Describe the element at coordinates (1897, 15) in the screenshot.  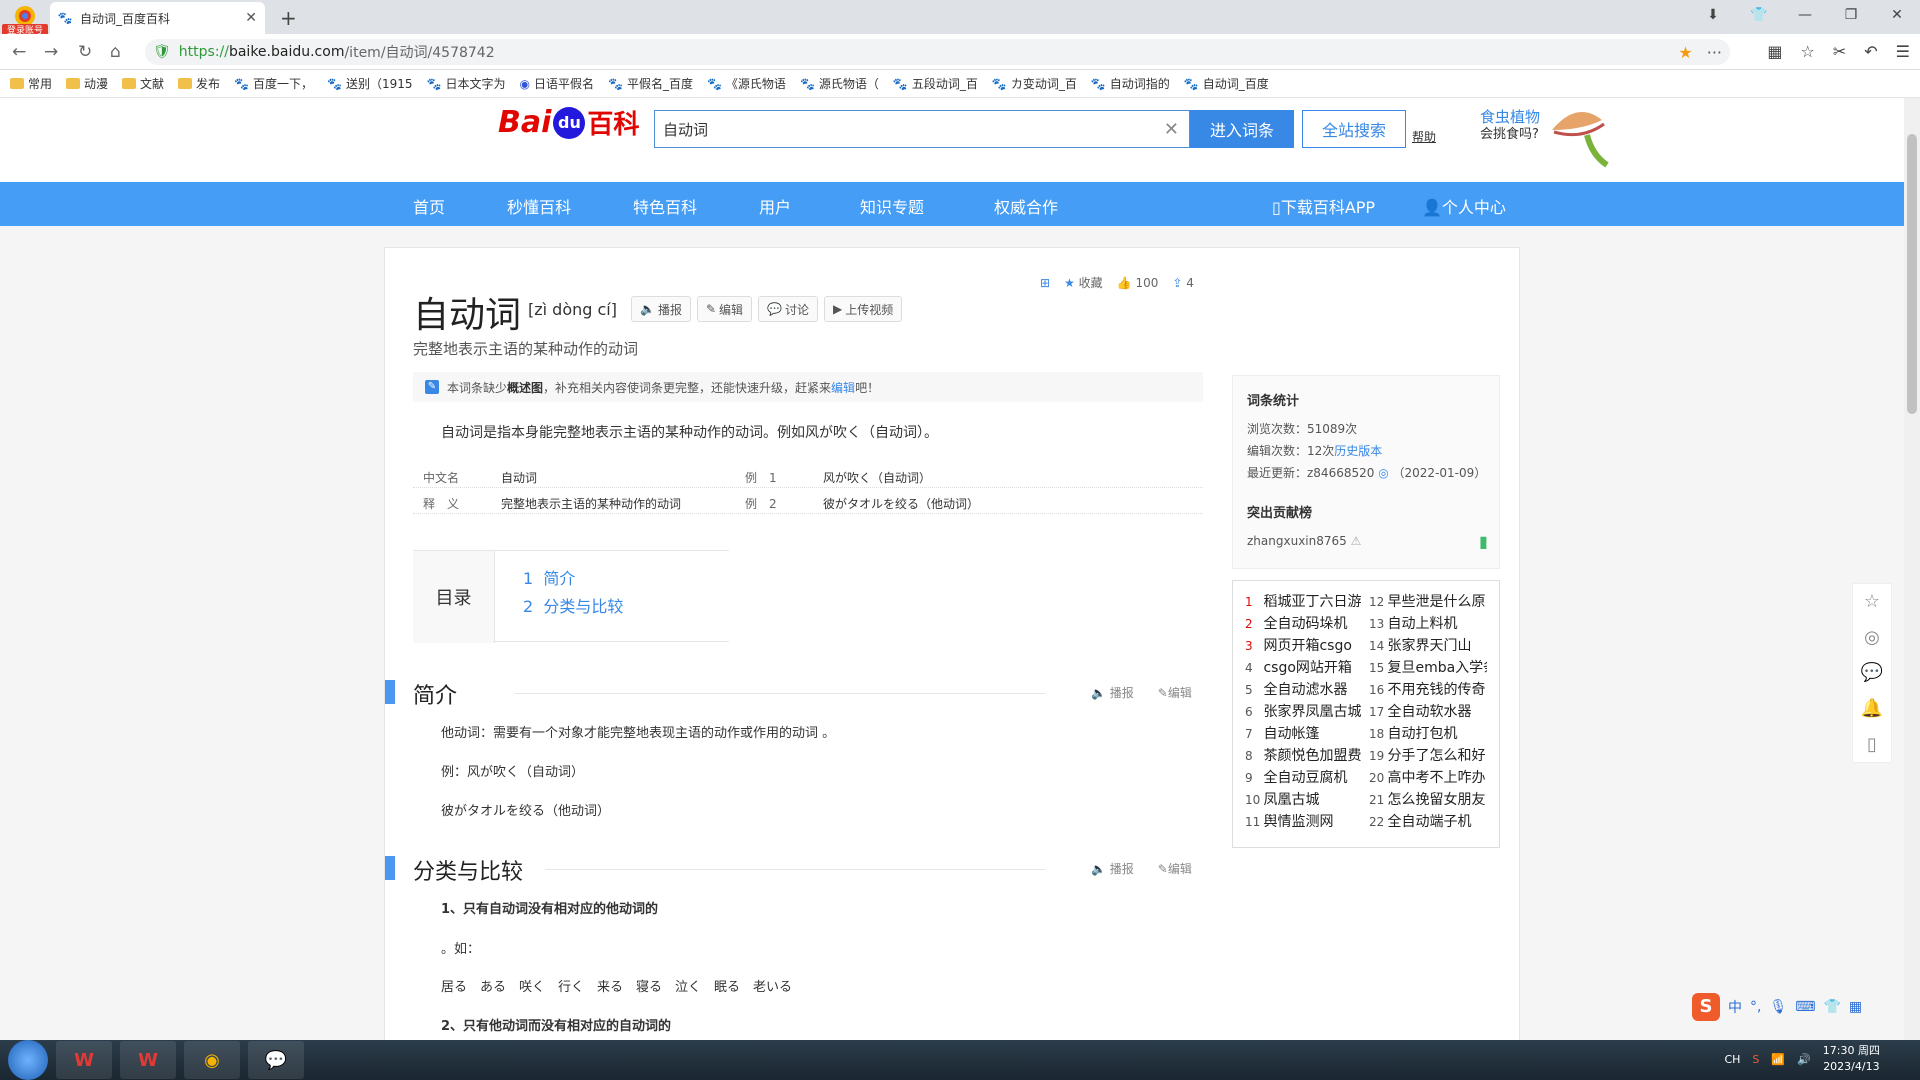
I see `close-window-button: ✕` at that location.